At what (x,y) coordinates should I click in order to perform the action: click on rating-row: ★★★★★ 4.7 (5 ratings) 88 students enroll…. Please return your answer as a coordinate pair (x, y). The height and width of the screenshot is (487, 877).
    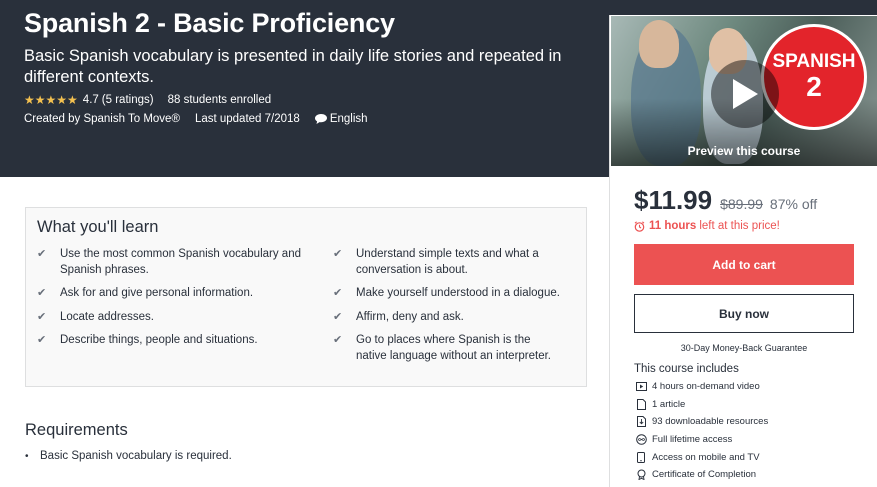
    Looking at the image, I should click on (147, 100).